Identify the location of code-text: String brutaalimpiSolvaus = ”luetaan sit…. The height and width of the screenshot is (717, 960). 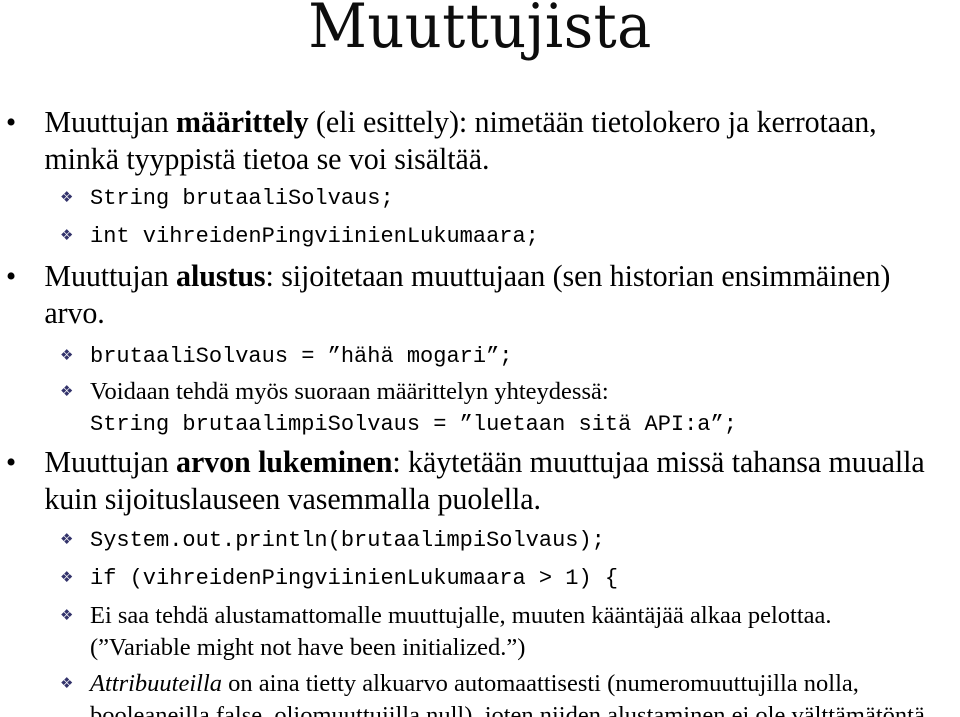
(413, 424).